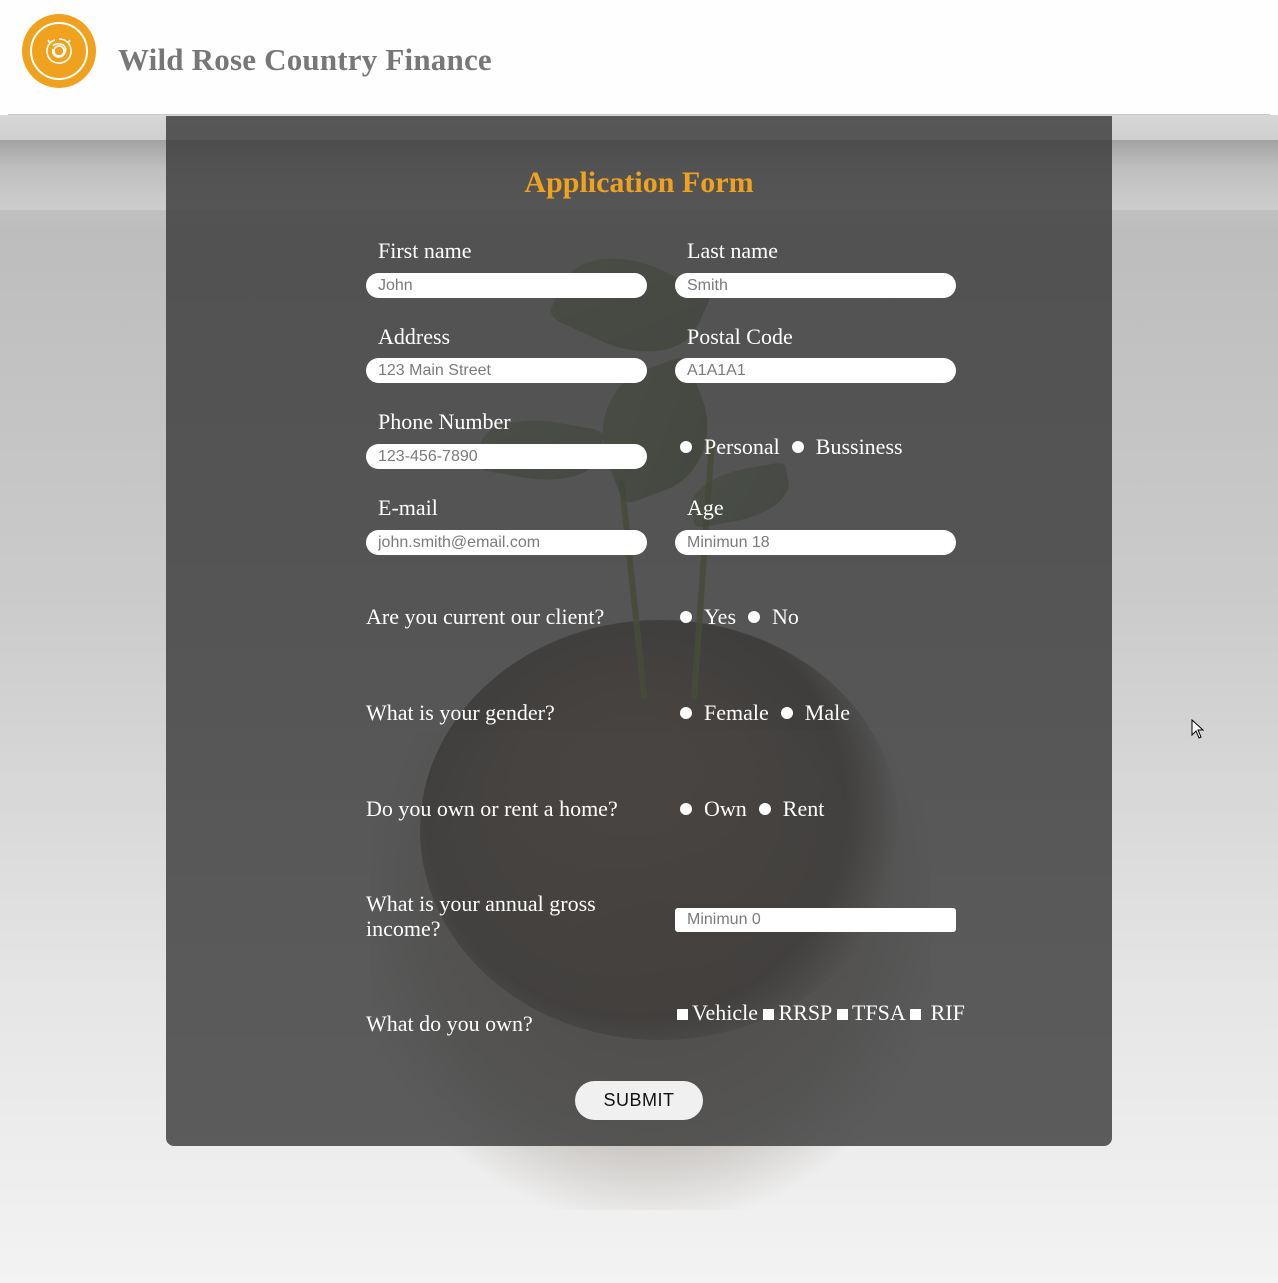  I want to click on assets-question: What do you own?, so click(449, 1023).